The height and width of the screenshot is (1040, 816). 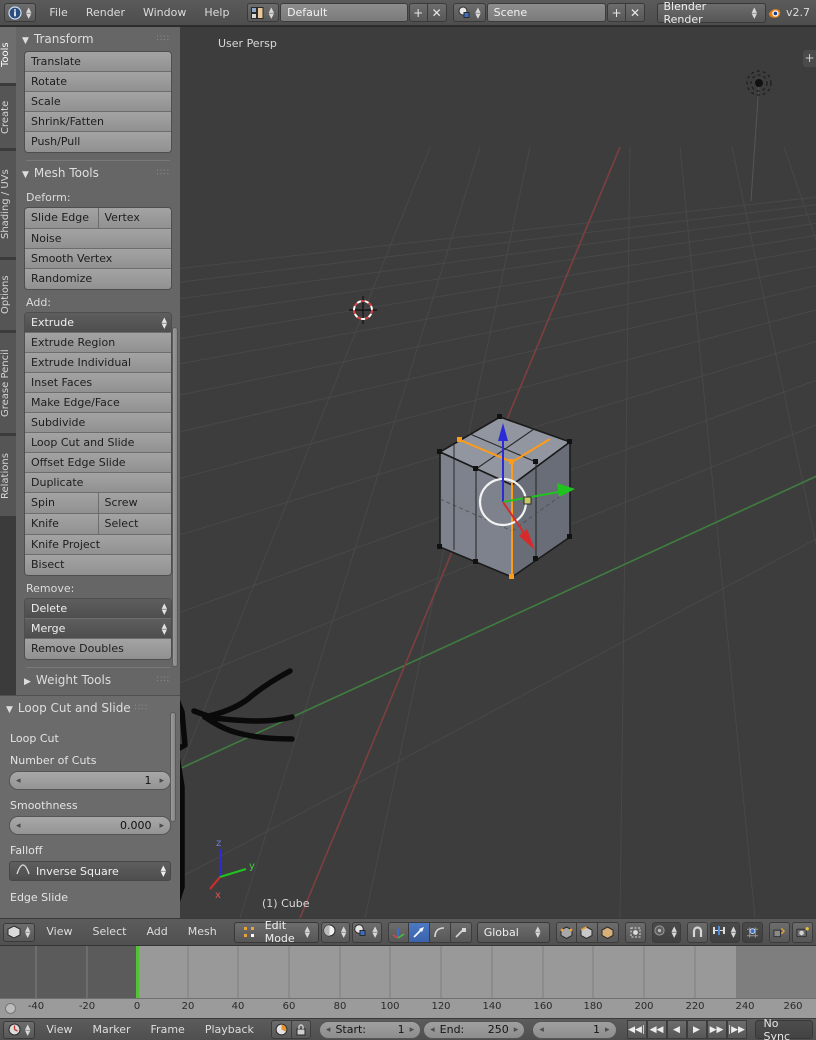 What do you see at coordinates (98, 565) in the screenshot?
I see `bisect-button: Bisect` at bounding box center [98, 565].